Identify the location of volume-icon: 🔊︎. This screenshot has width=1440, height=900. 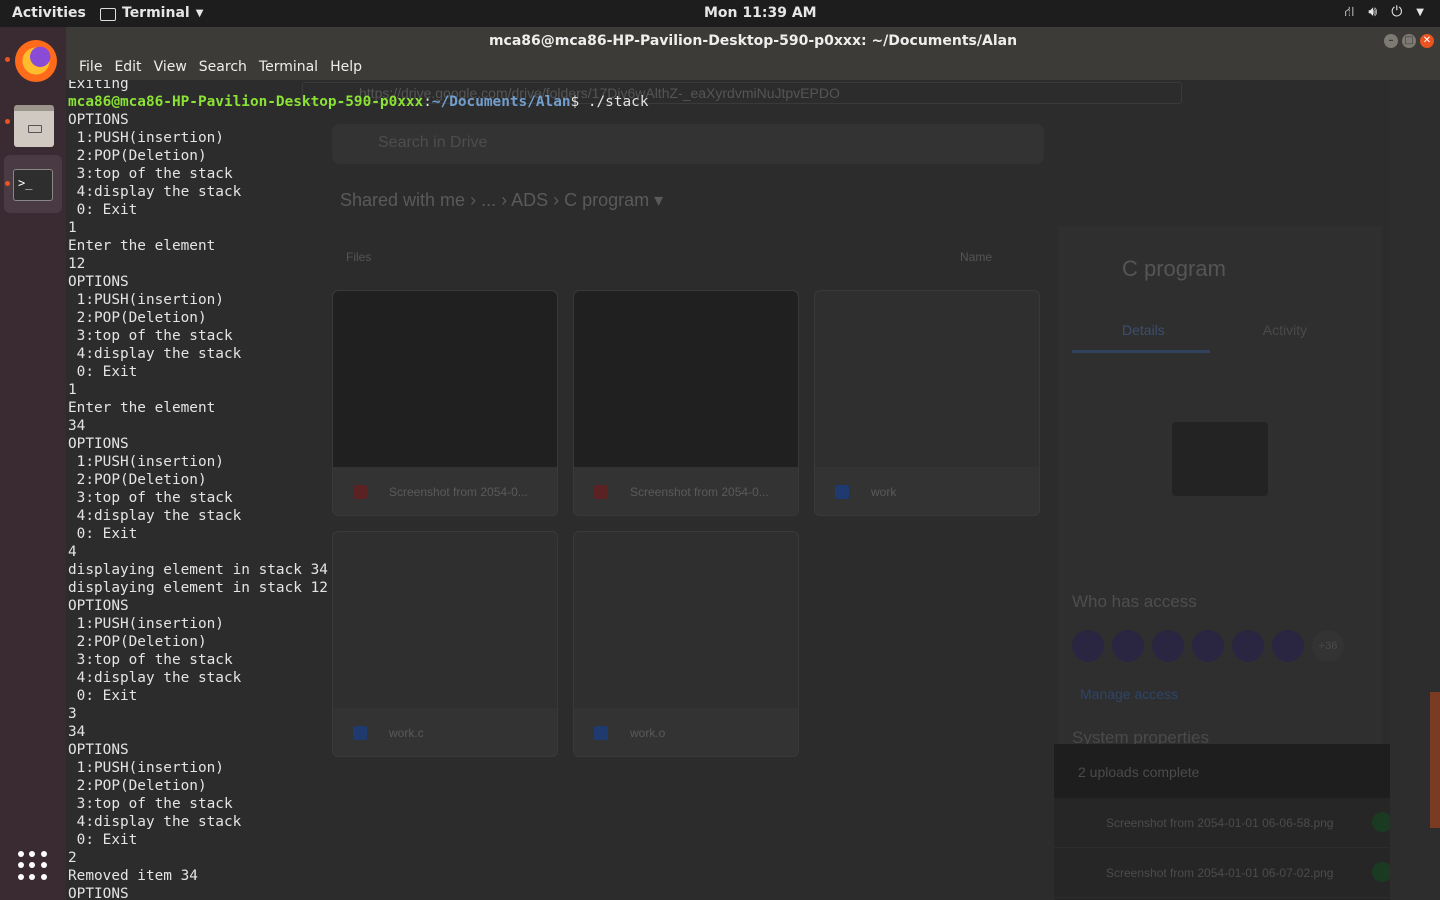
(1372, 13).